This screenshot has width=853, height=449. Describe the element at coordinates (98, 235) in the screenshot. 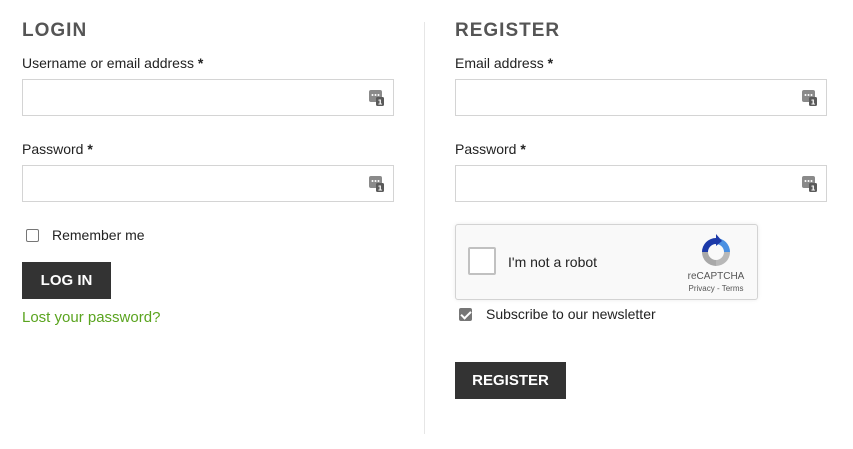

I see `remember-me-label: Remember me` at that location.